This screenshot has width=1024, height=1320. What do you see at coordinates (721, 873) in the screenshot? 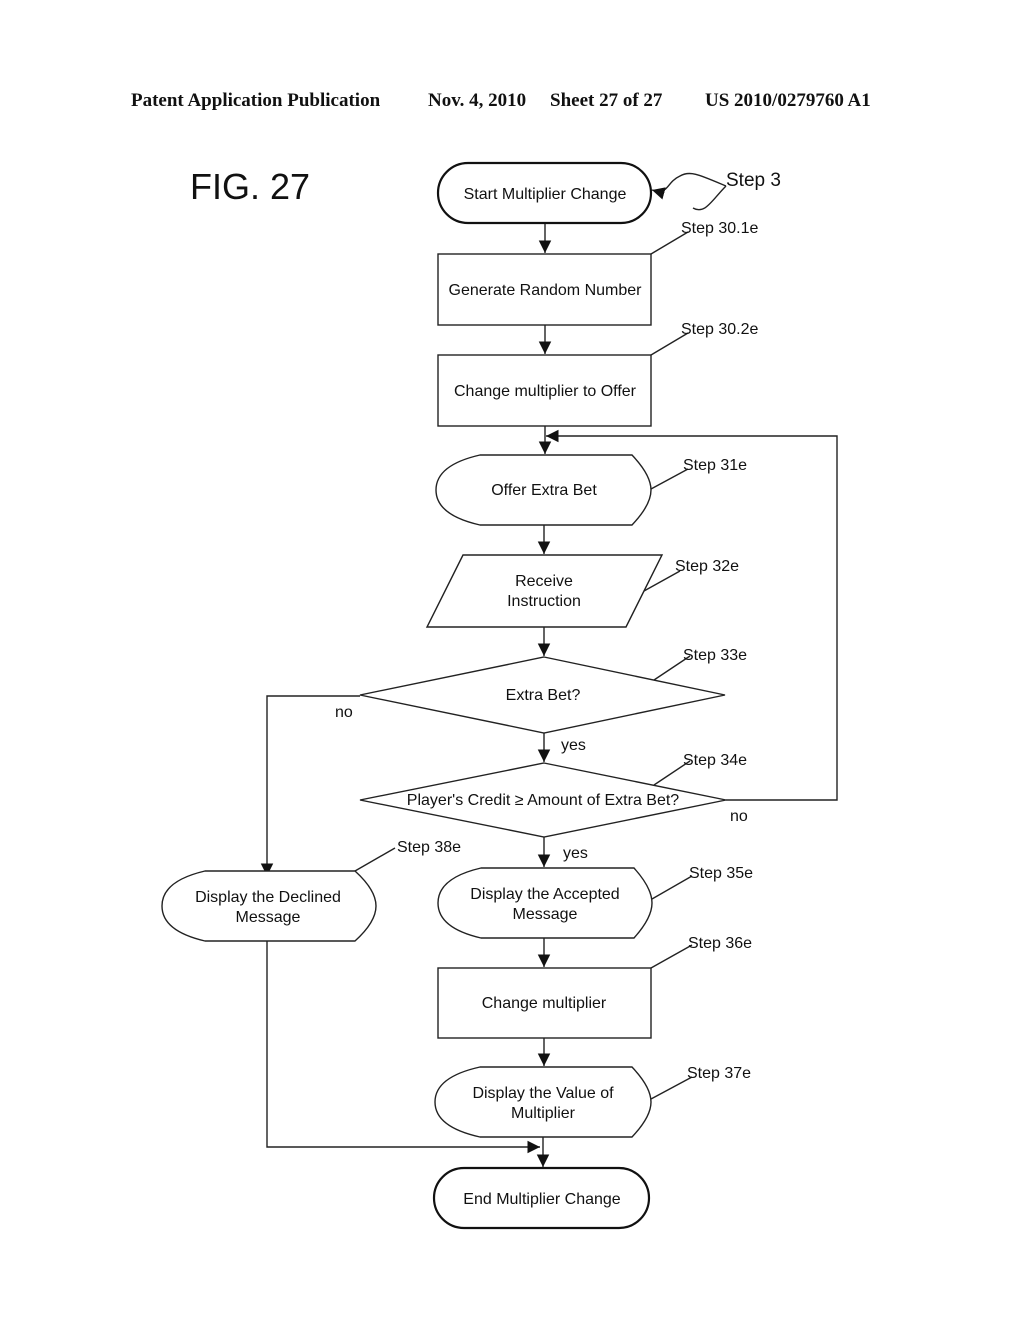
I see `step-label-35e: Step 35e` at bounding box center [721, 873].